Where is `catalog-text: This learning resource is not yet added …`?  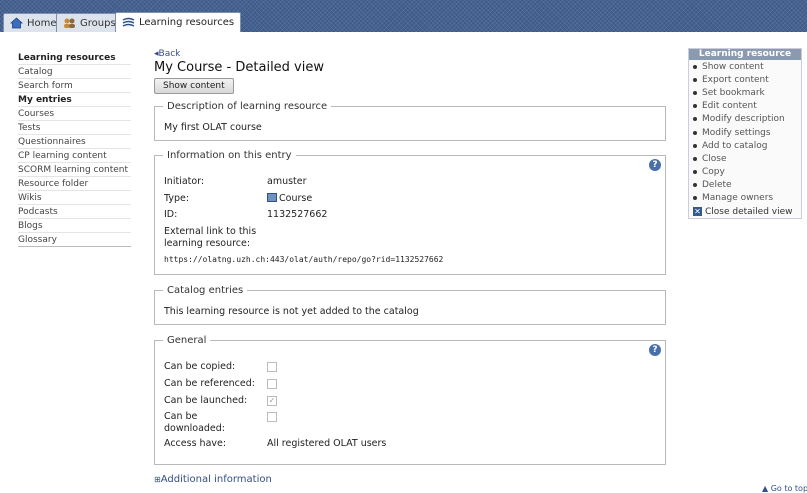 catalog-text: This learning resource is not yet added … is located at coordinates (291, 311).